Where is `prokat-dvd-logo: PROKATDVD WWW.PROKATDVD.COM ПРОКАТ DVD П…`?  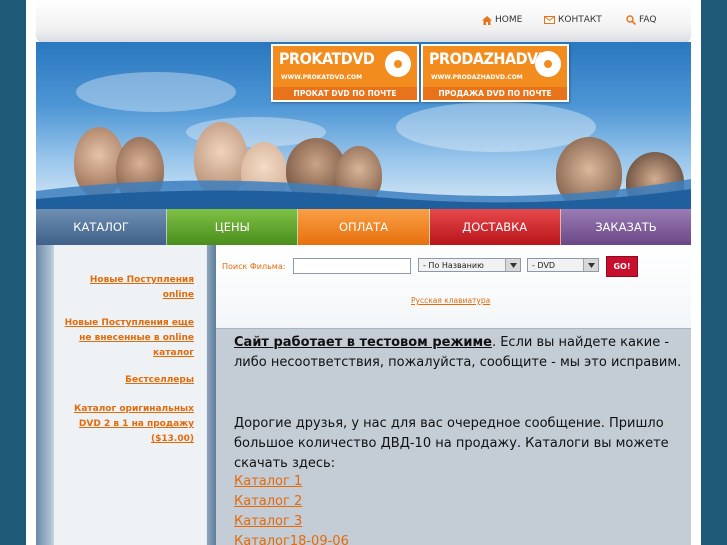
prokat-dvd-logo: PROKATDVD WWW.PROKATDVD.COM ПРОКАТ DVD П… is located at coordinates (345, 73).